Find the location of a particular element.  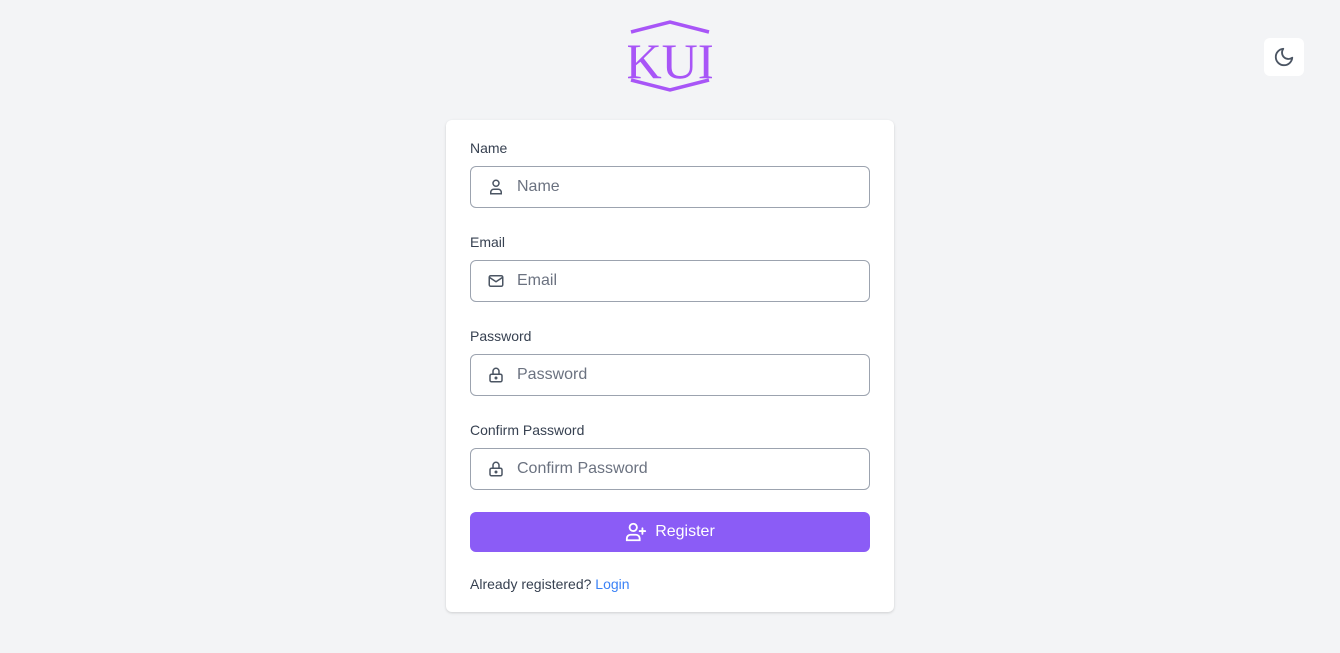

password-input is located at coordinates (692, 375).